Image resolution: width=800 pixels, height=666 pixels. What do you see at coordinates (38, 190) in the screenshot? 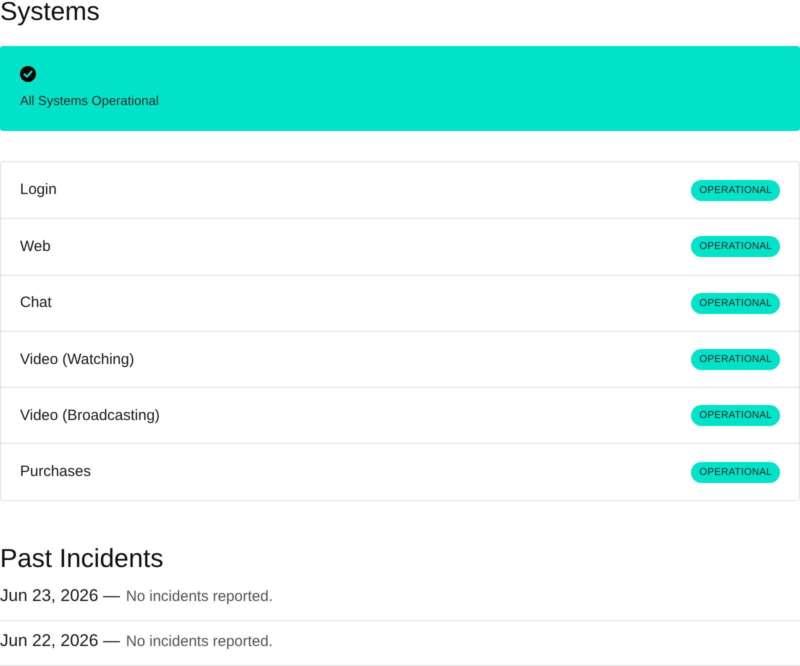
I see `service-name: Login` at bounding box center [38, 190].